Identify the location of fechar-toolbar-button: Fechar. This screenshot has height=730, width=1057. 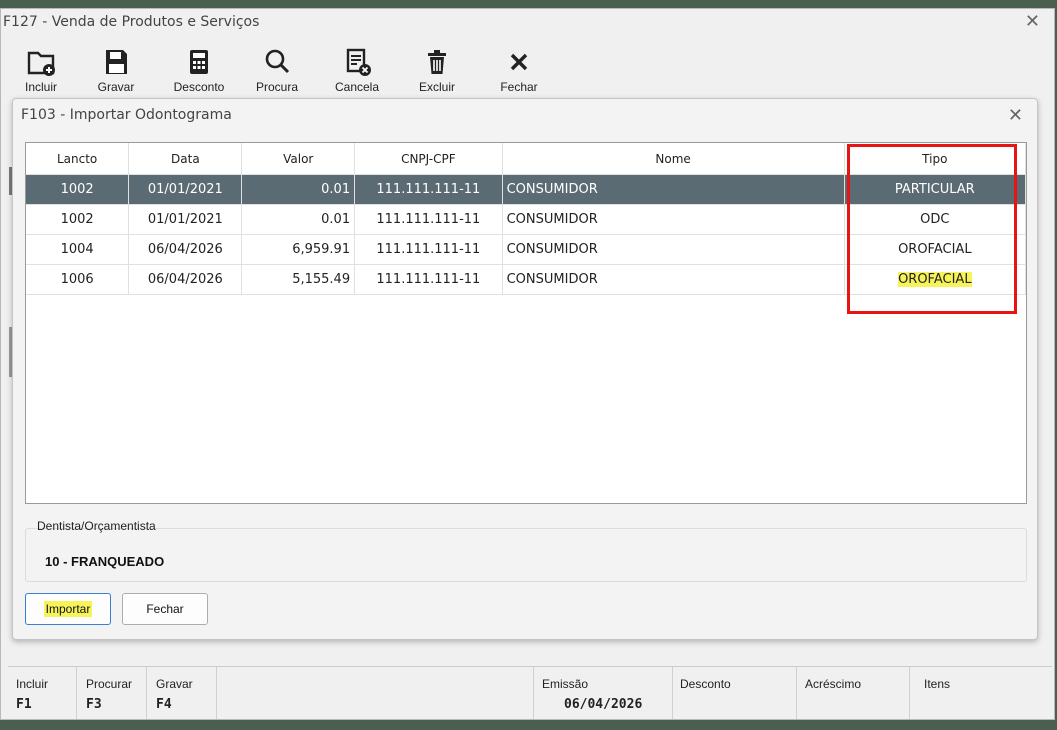
(519, 69).